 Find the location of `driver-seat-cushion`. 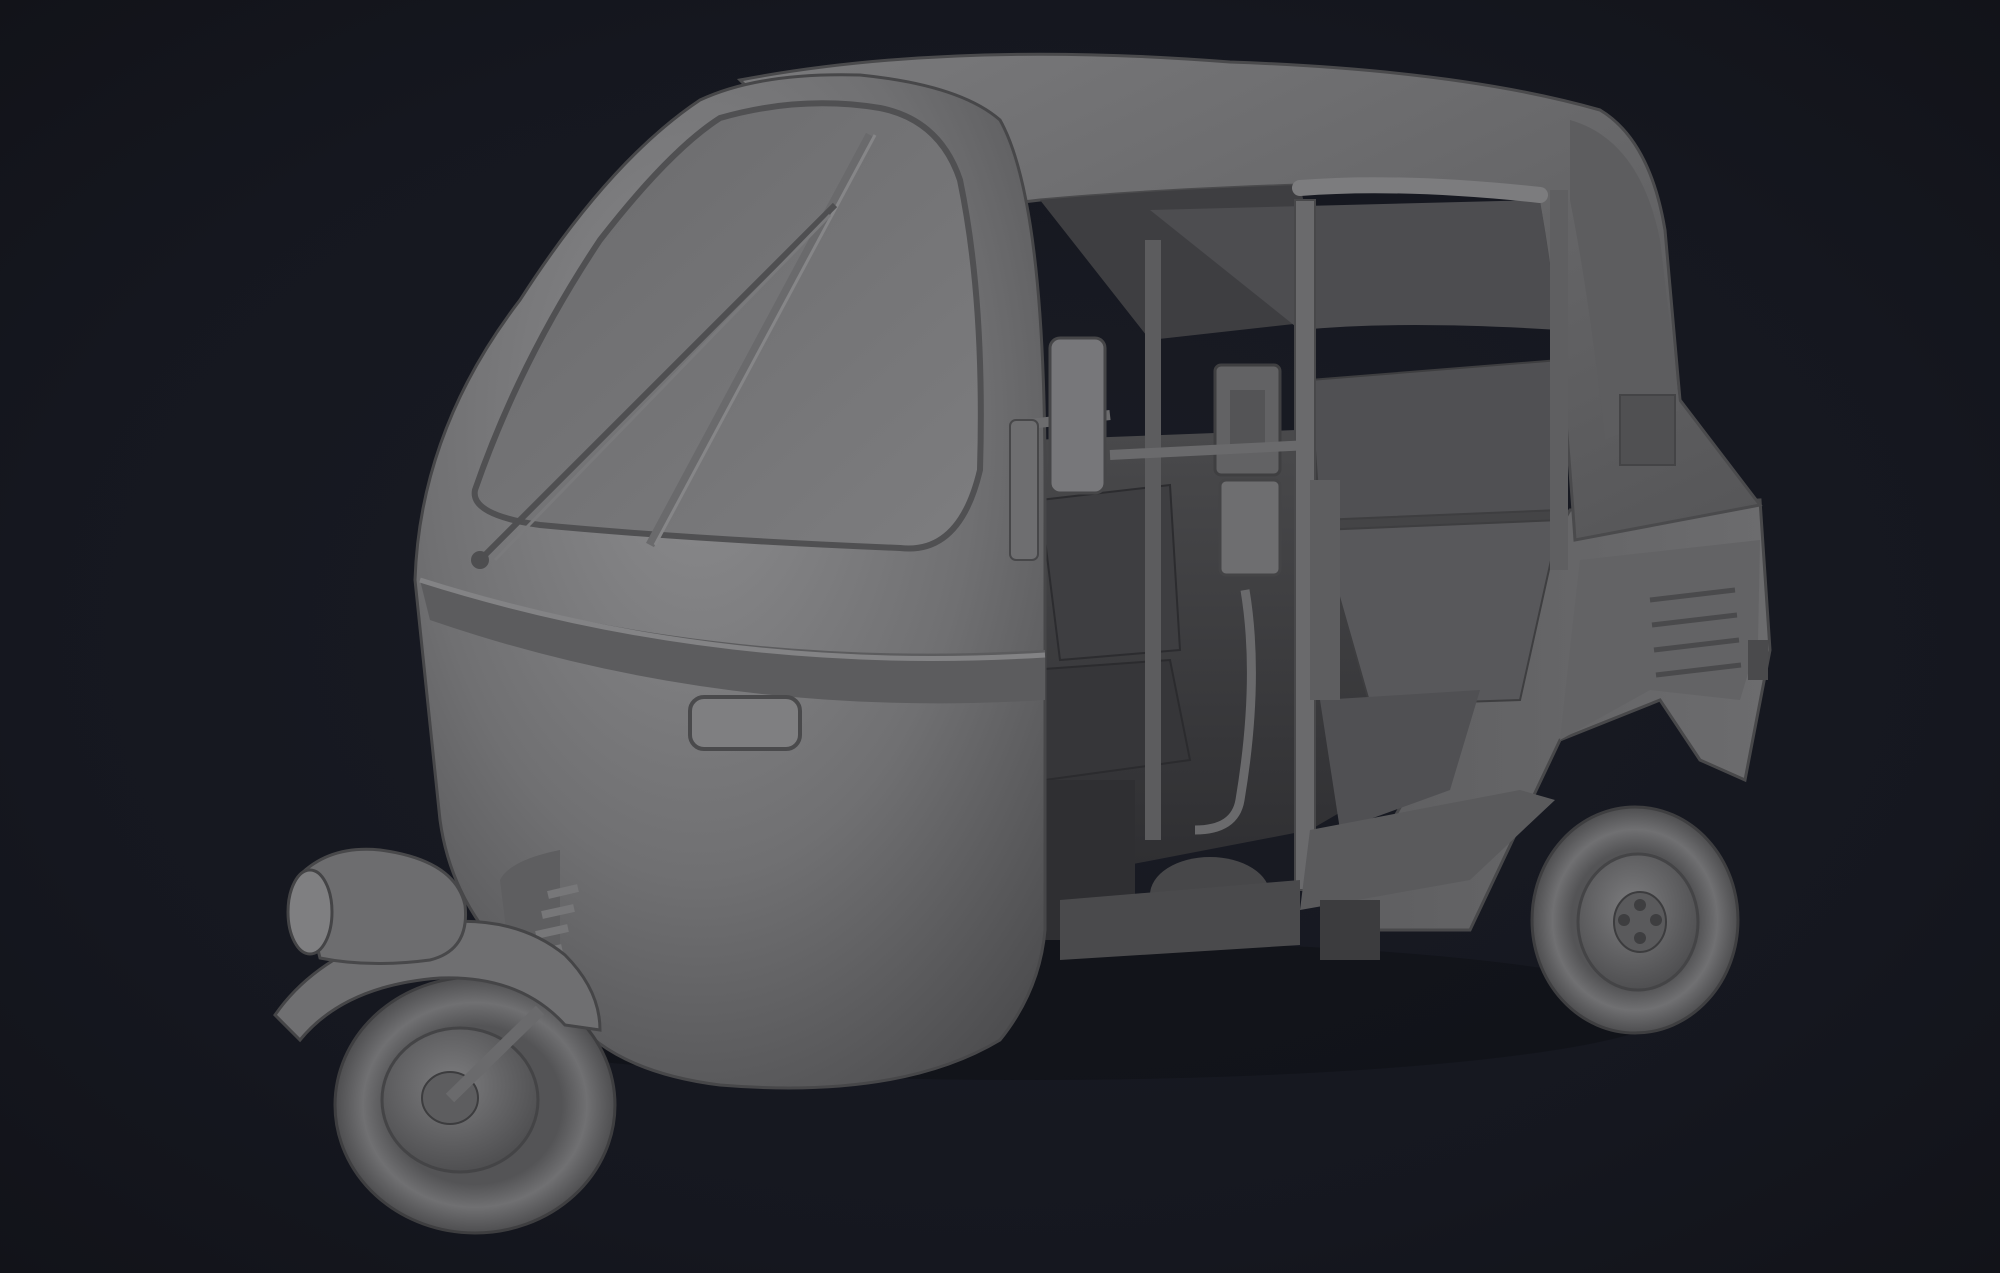

driver-seat-cushion is located at coordinates (1110, 720).